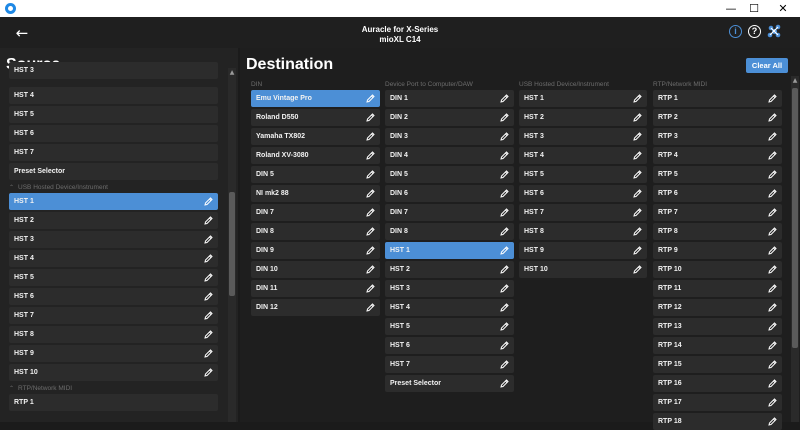 The image size is (800, 430). What do you see at coordinates (717, 402) in the screenshot?
I see `list-item: RTP 17` at bounding box center [717, 402].